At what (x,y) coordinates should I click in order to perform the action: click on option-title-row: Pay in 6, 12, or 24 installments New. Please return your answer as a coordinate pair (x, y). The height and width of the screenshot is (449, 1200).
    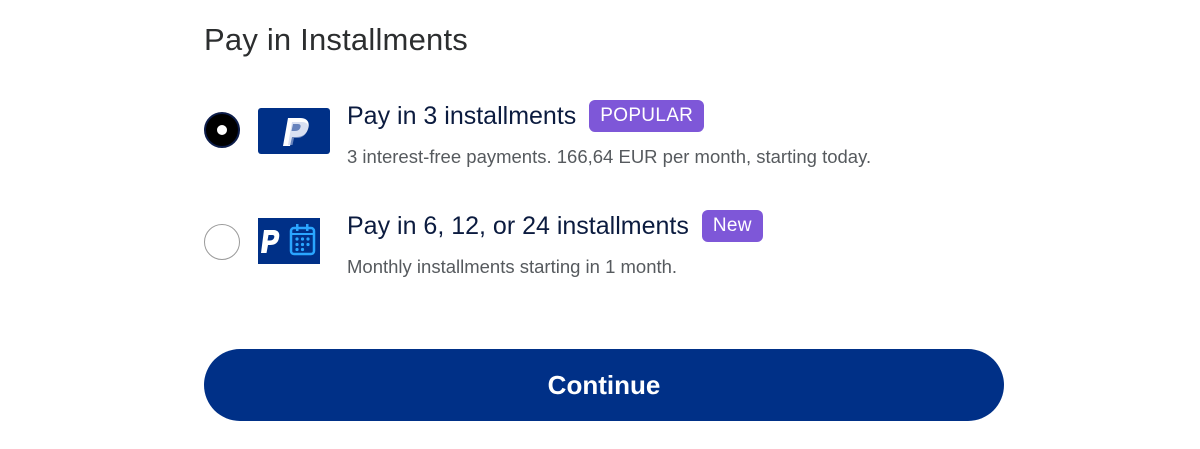
    Looking at the image, I should click on (555, 226).